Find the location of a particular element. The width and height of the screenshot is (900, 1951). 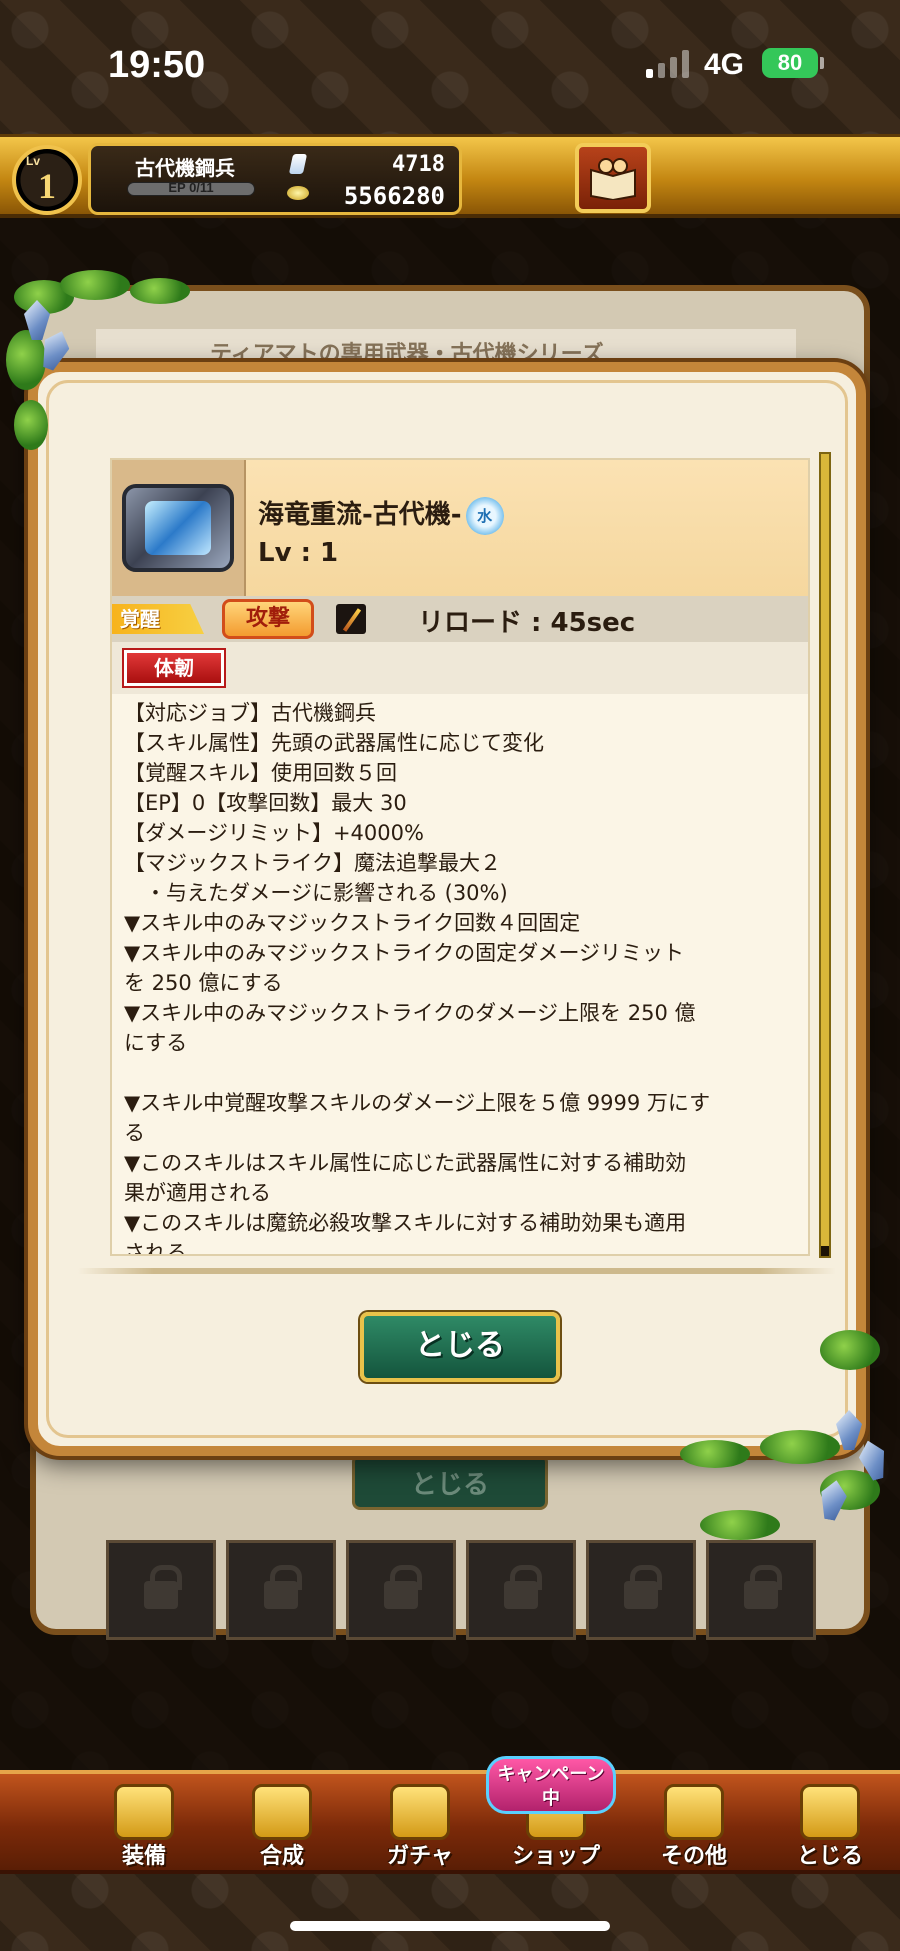

nav-synthesis: 合成 is located at coordinates (282, 1828).